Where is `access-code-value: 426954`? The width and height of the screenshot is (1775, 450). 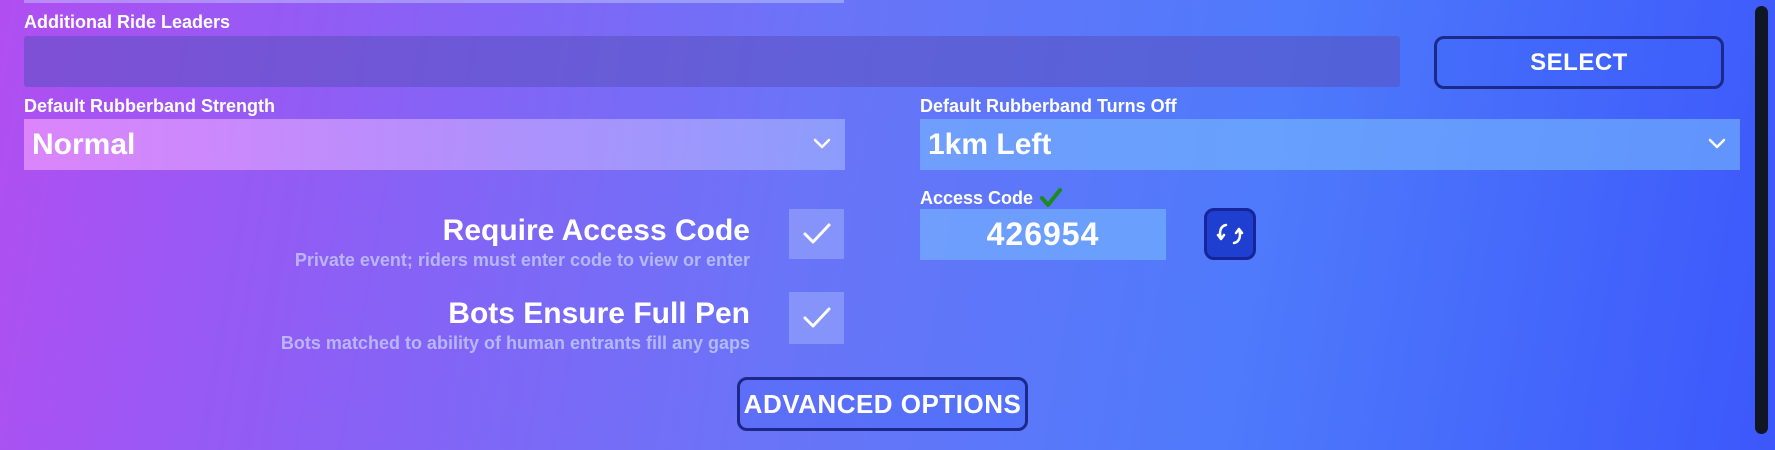
access-code-value: 426954 is located at coordinates (1043, 234).